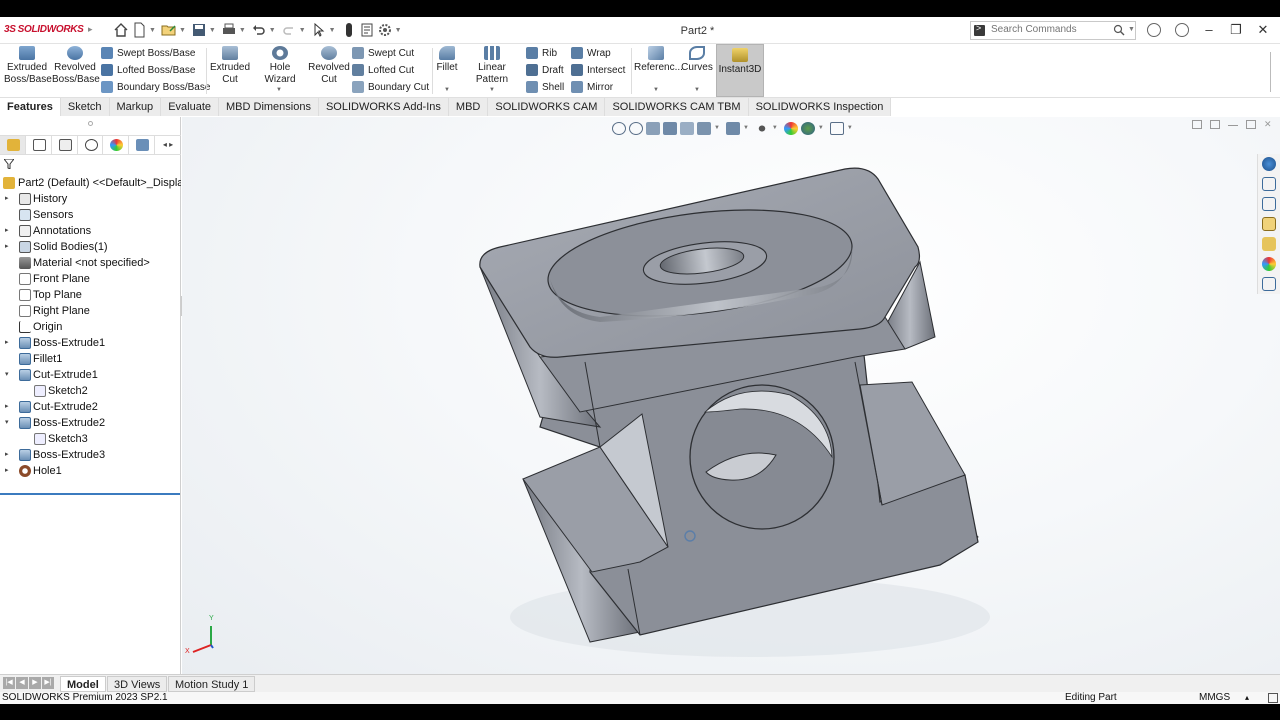 The image size is (1280, 720). I want to click on instant3d-button: Instant3D, so click(740, 70).